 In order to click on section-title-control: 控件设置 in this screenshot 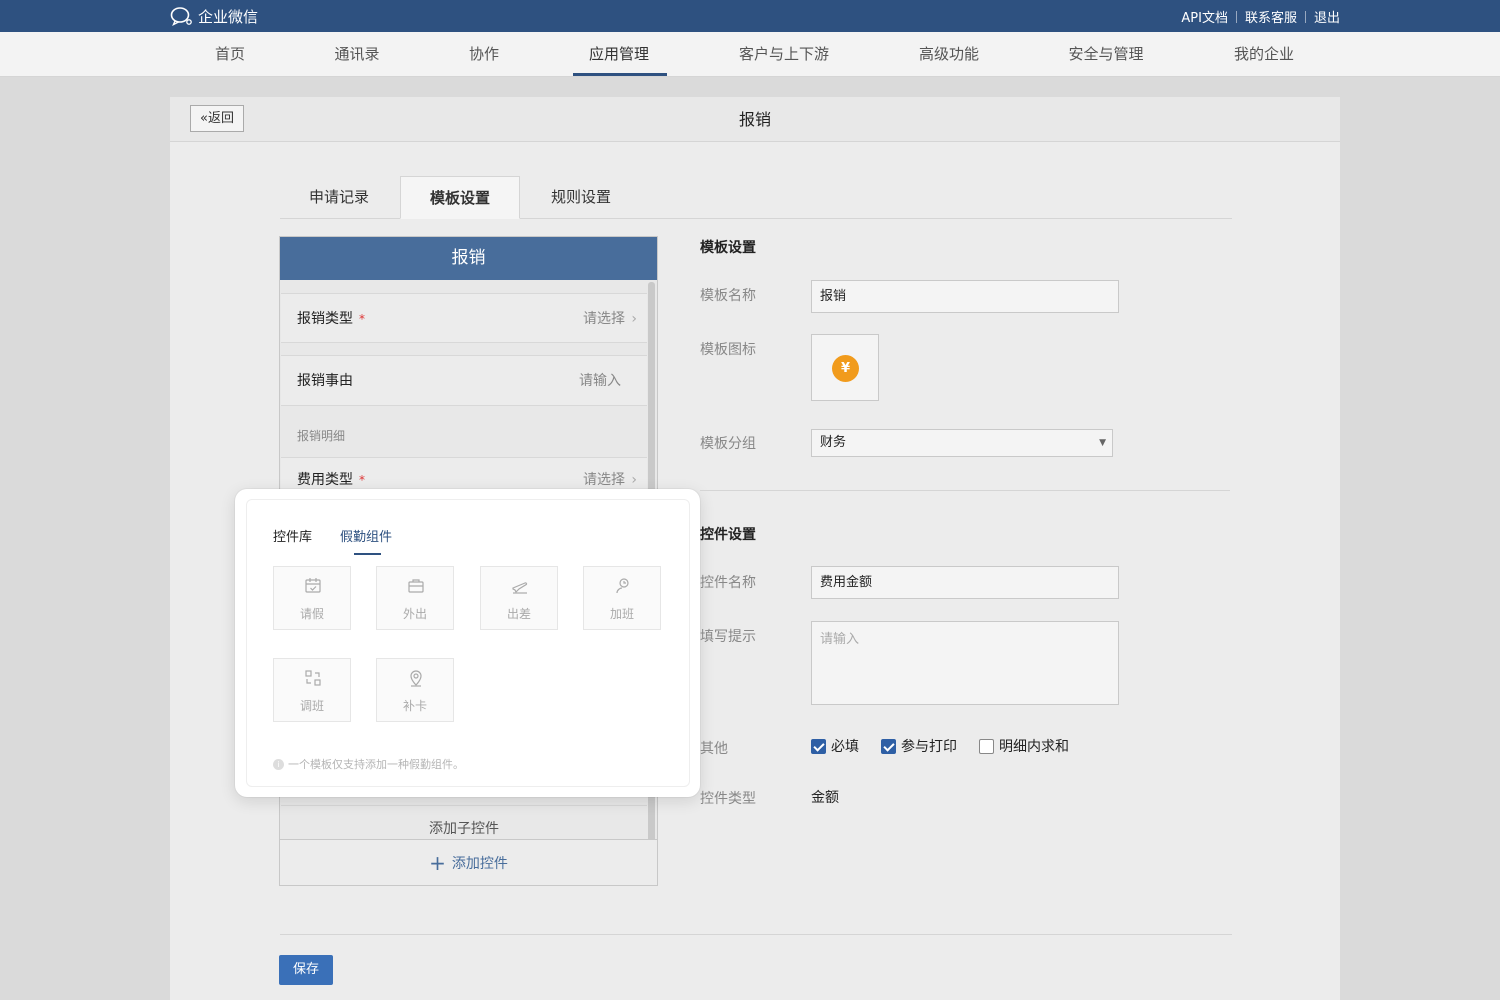, I will do `click(728, 535)`.